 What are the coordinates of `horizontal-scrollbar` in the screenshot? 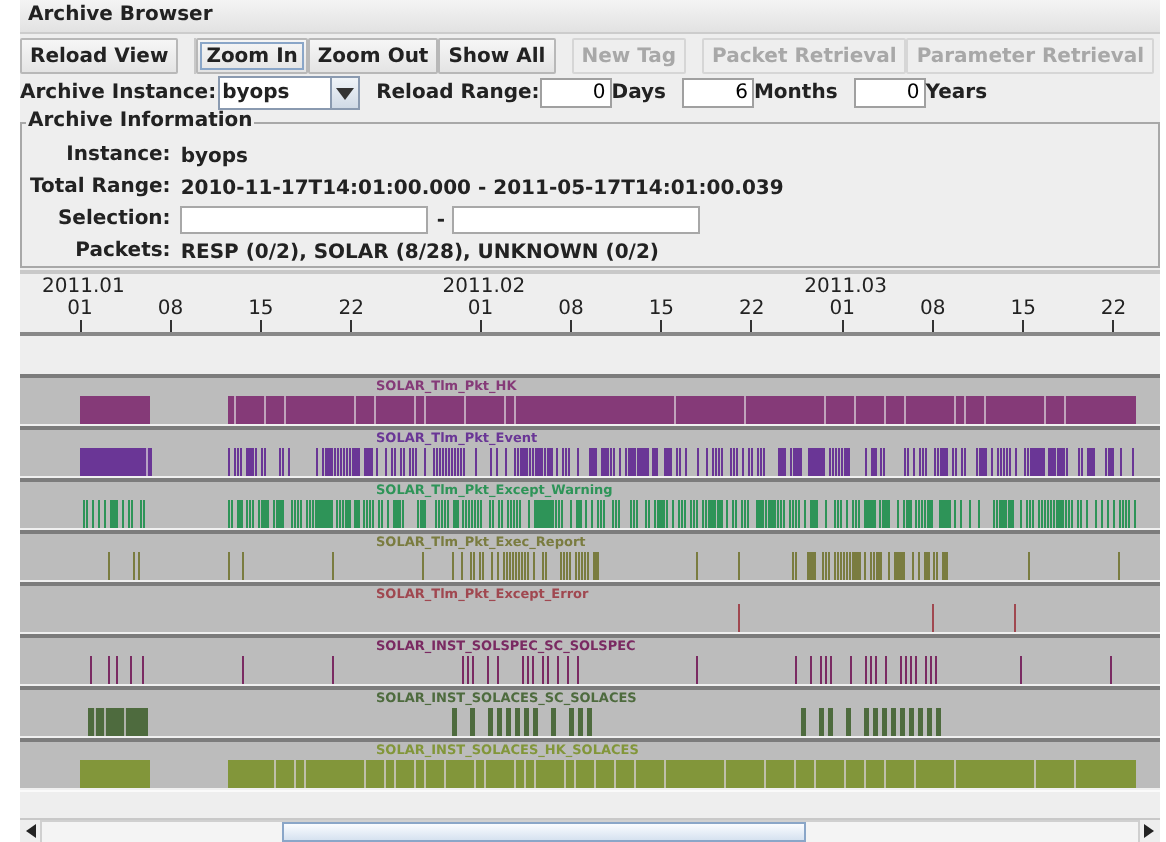 It's located at (590, 830).